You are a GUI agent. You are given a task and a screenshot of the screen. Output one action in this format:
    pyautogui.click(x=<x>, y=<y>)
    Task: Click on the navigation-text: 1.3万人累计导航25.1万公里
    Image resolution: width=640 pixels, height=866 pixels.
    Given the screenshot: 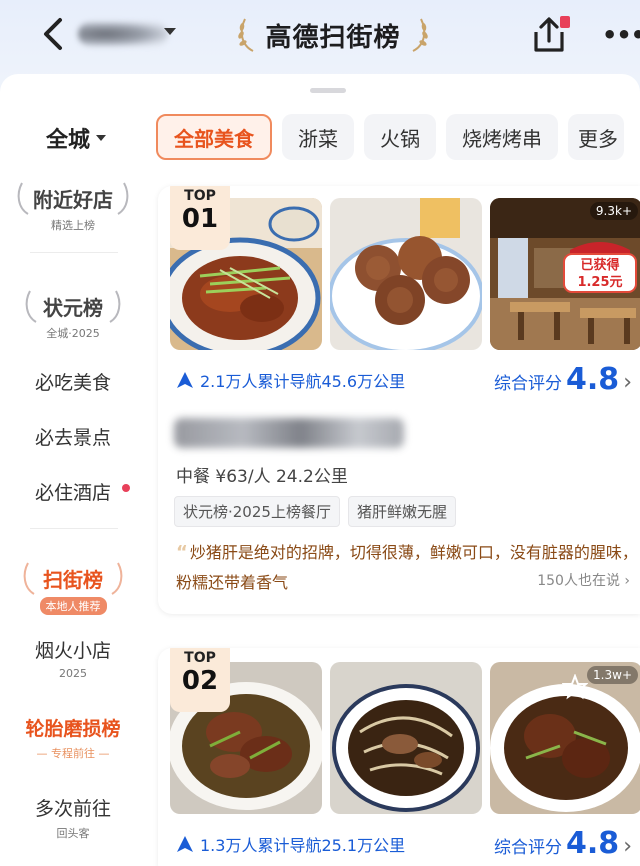 What is the action you would take?
    pyautogui.click(x=303, y=845)
    